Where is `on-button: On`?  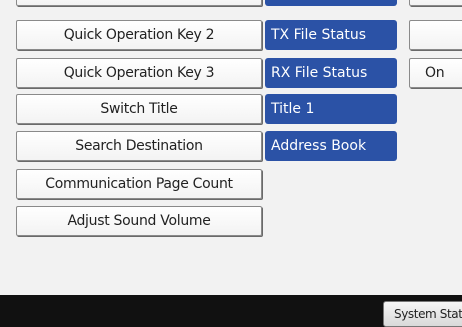
on-button: On is located at coordinates (435, 73).